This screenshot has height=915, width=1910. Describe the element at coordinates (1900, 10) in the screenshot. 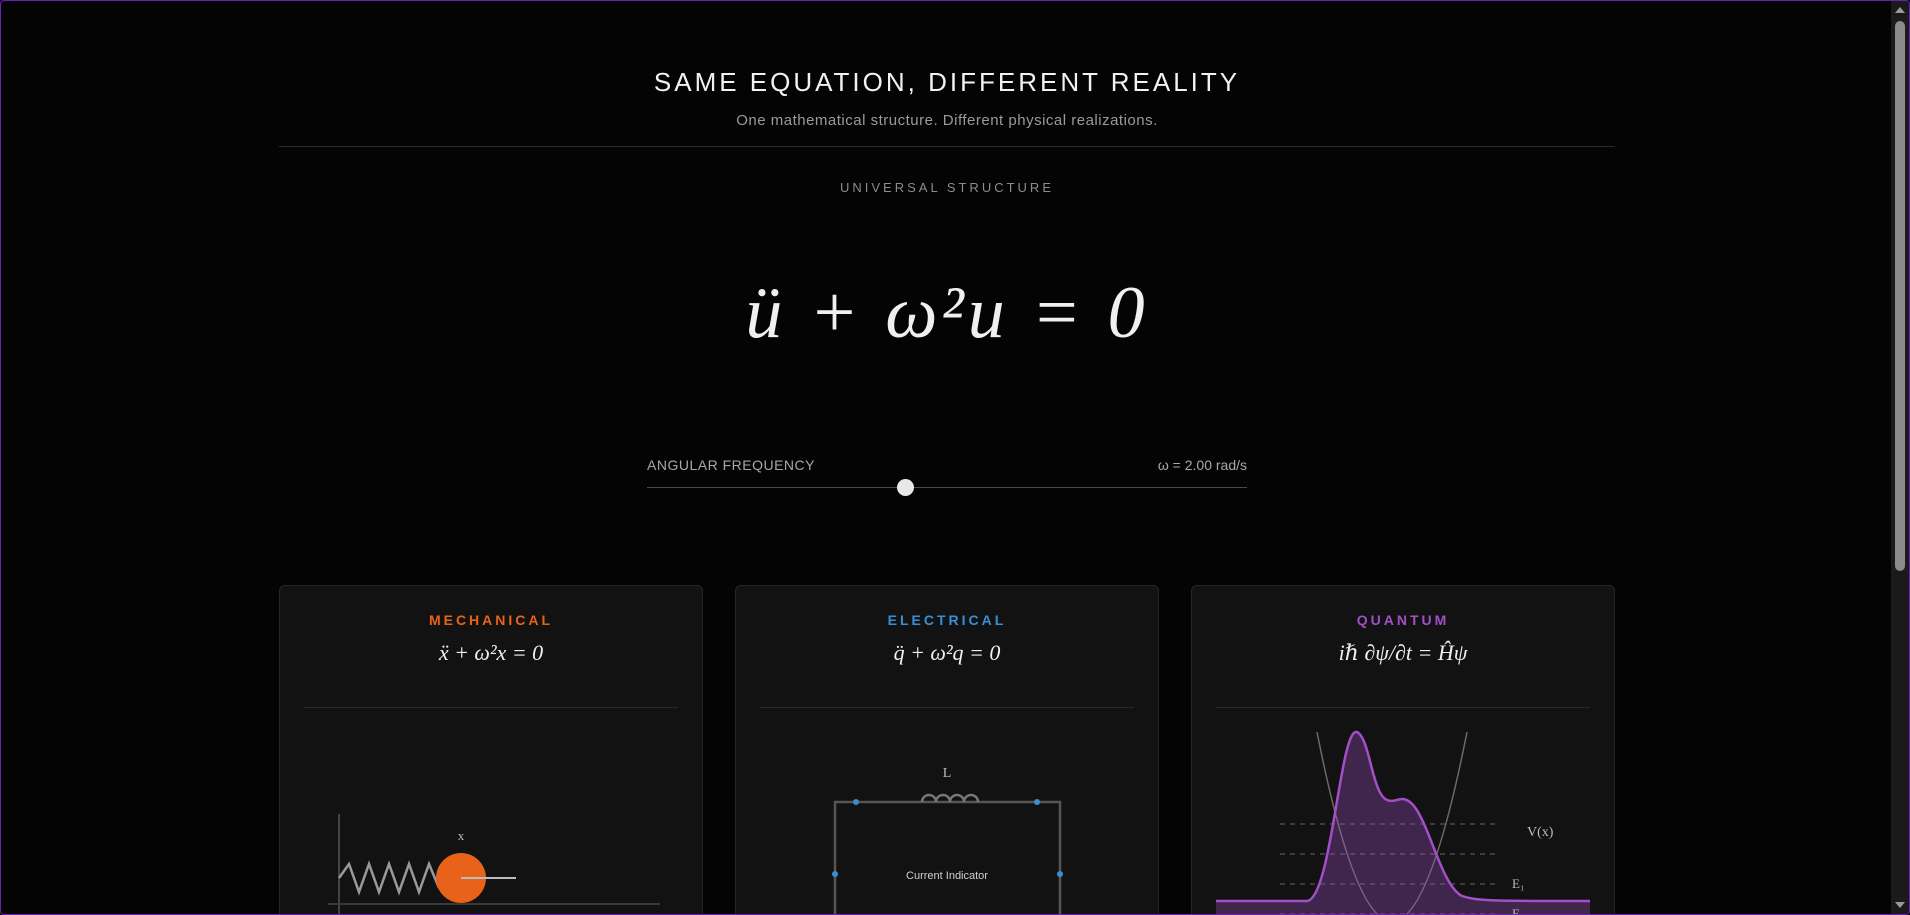

I see `scroll-up-arrow-icon` at that location.